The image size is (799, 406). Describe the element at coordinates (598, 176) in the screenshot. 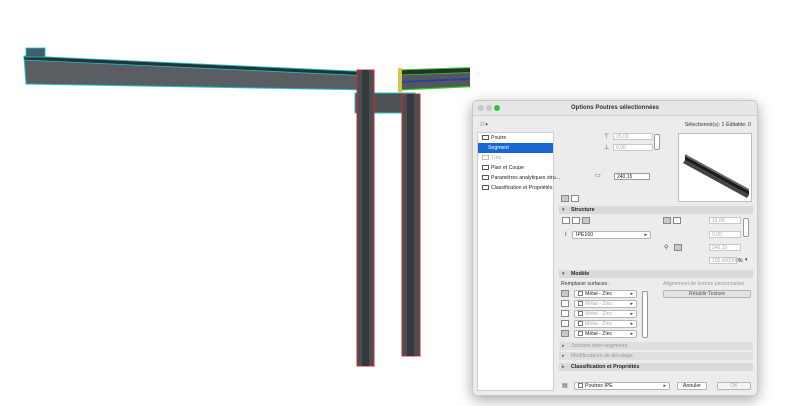

I see `length-icon: ▭` at that location.